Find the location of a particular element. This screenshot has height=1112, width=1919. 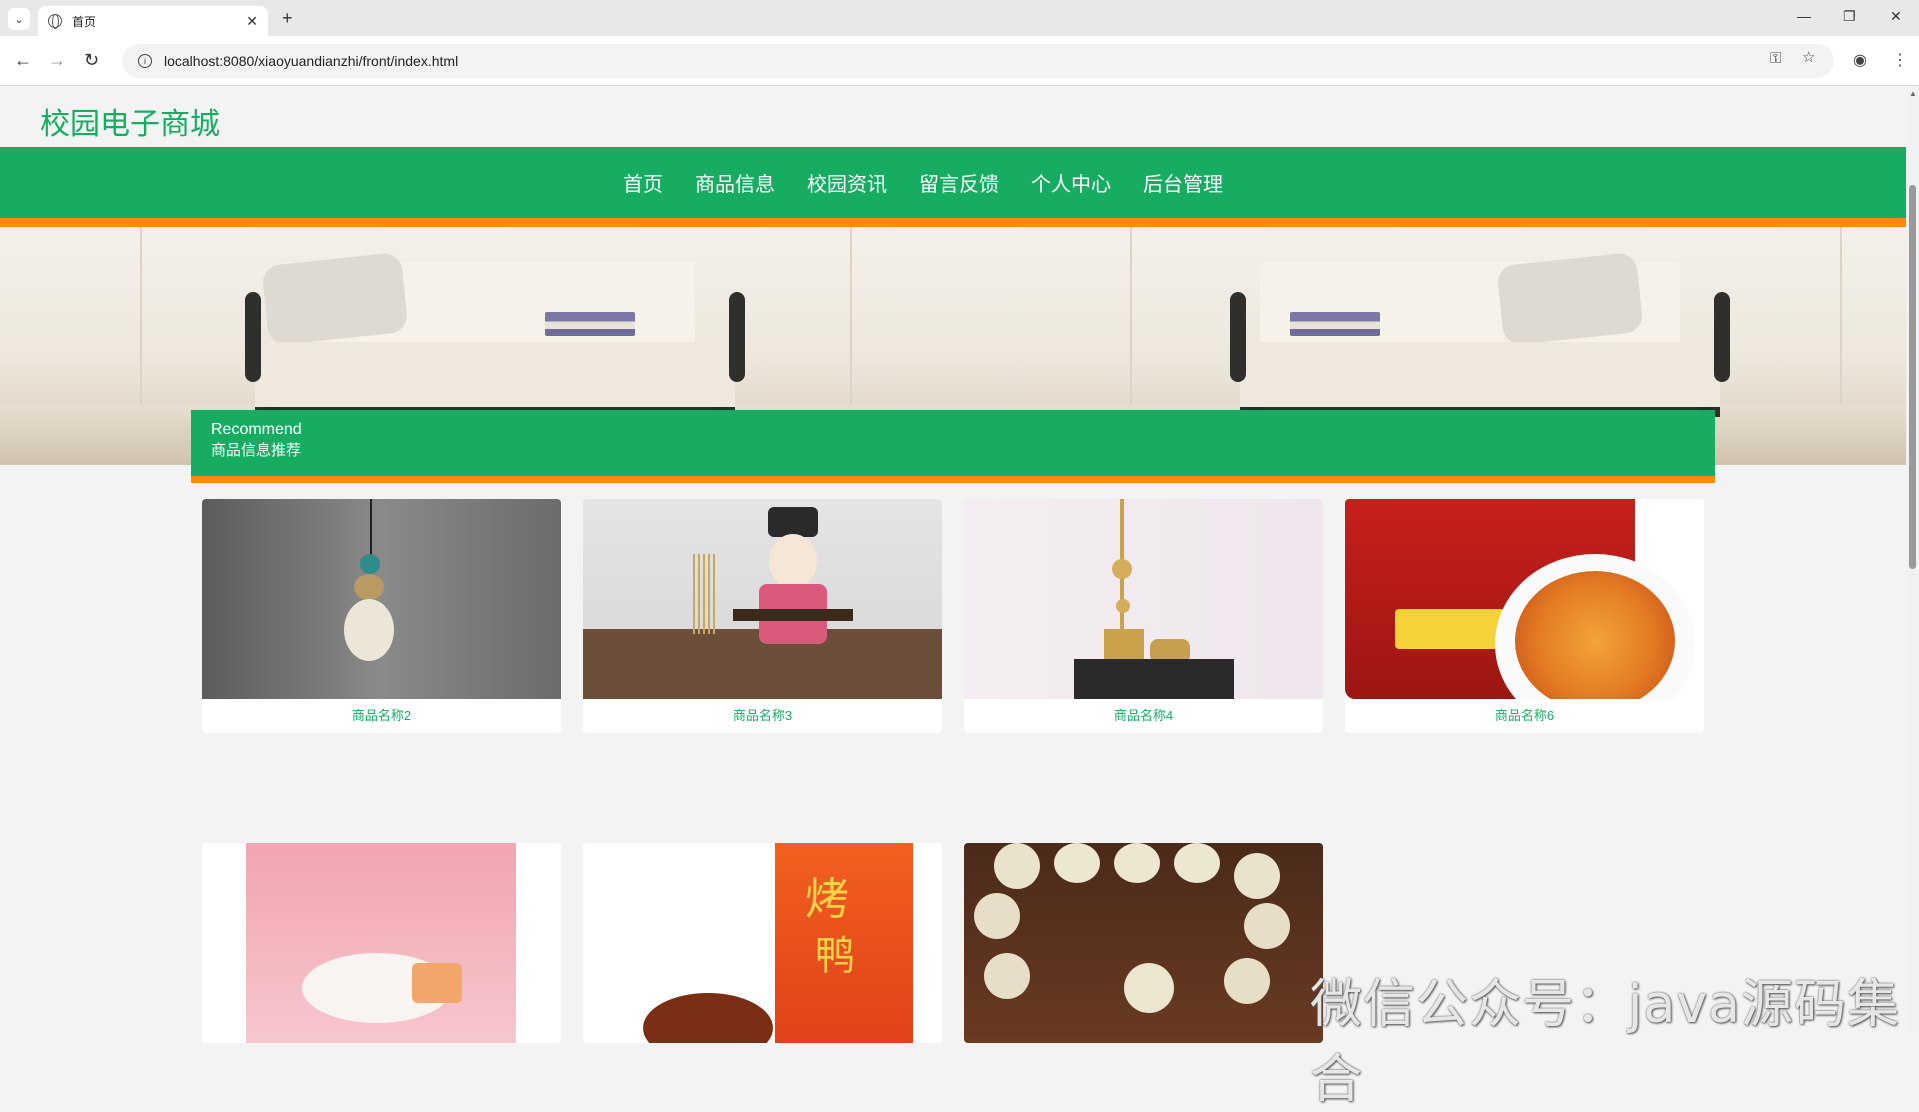

nav-products: 商品信息 is located at coordinates (735, 182).